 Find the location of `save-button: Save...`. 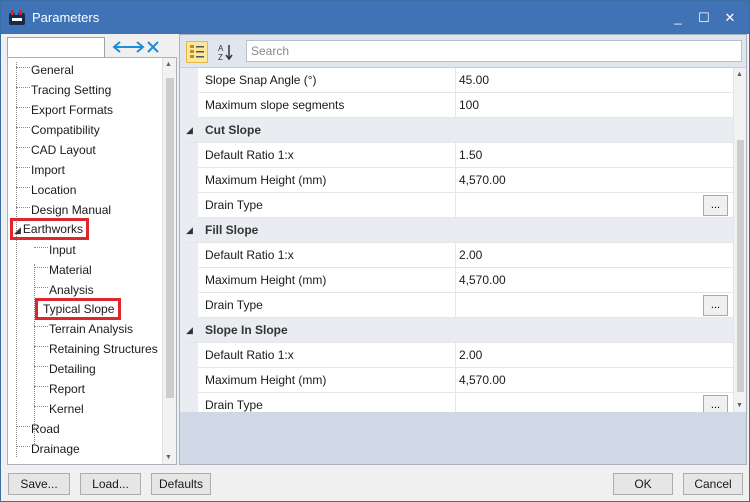

save-button: Save... is located at coordinates (39, 484).